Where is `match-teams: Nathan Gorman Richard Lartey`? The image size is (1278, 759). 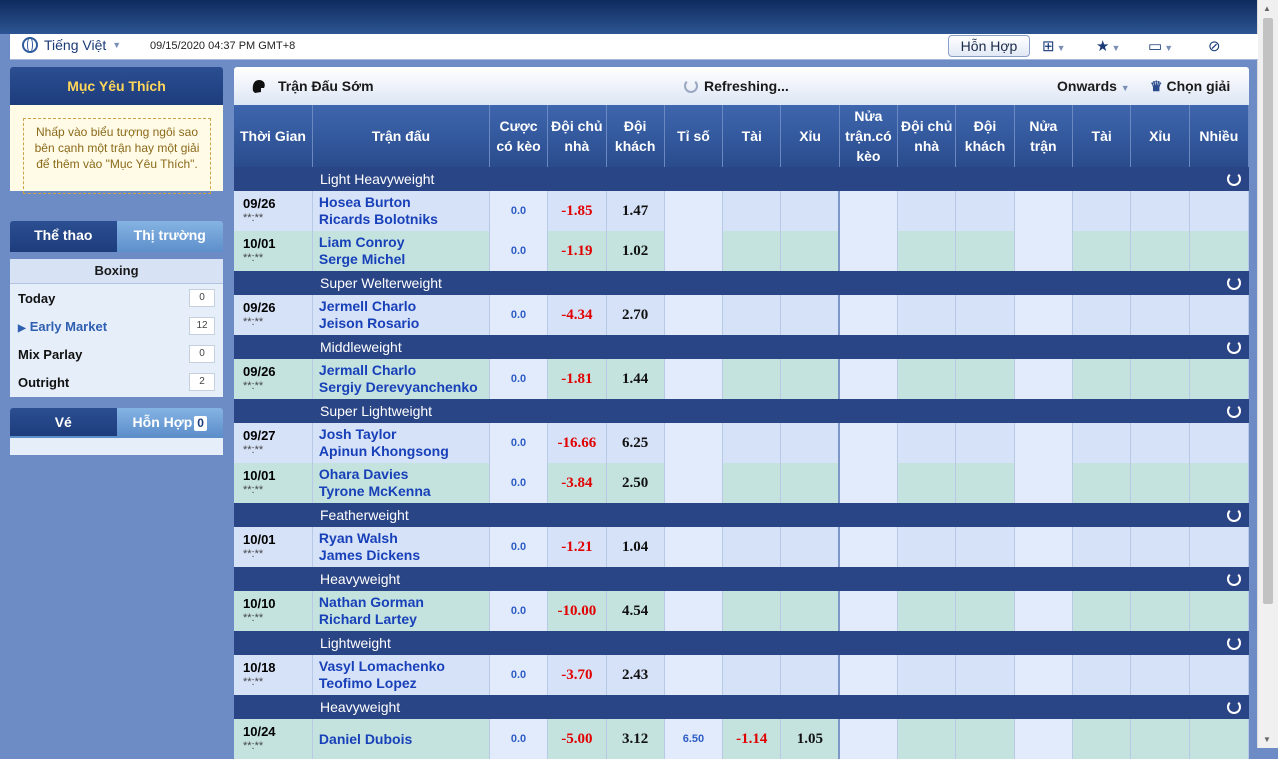
match-teams: Nathan Gorman Richard Lartey is located at coordinates (401, 611).